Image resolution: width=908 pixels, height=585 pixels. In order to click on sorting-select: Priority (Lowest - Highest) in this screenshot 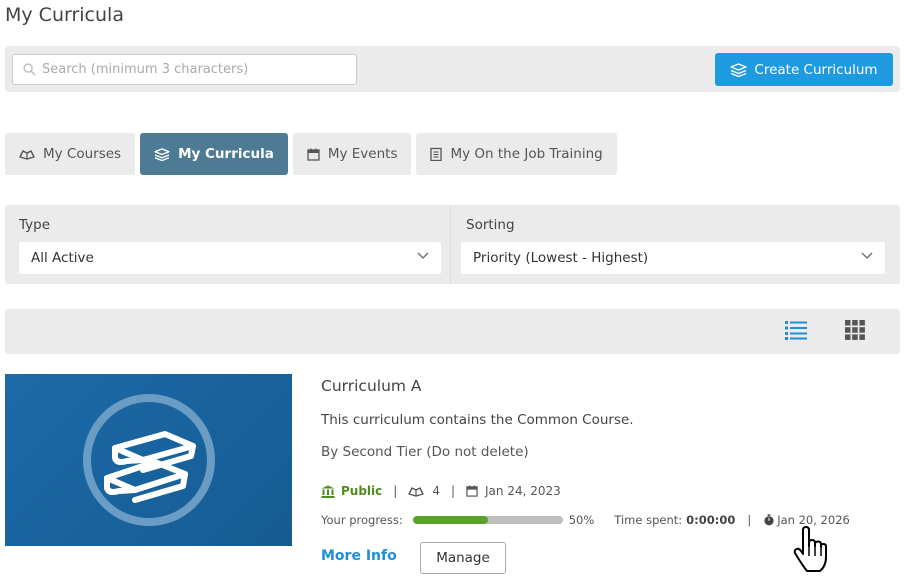, I will do `click(673, 258)`.